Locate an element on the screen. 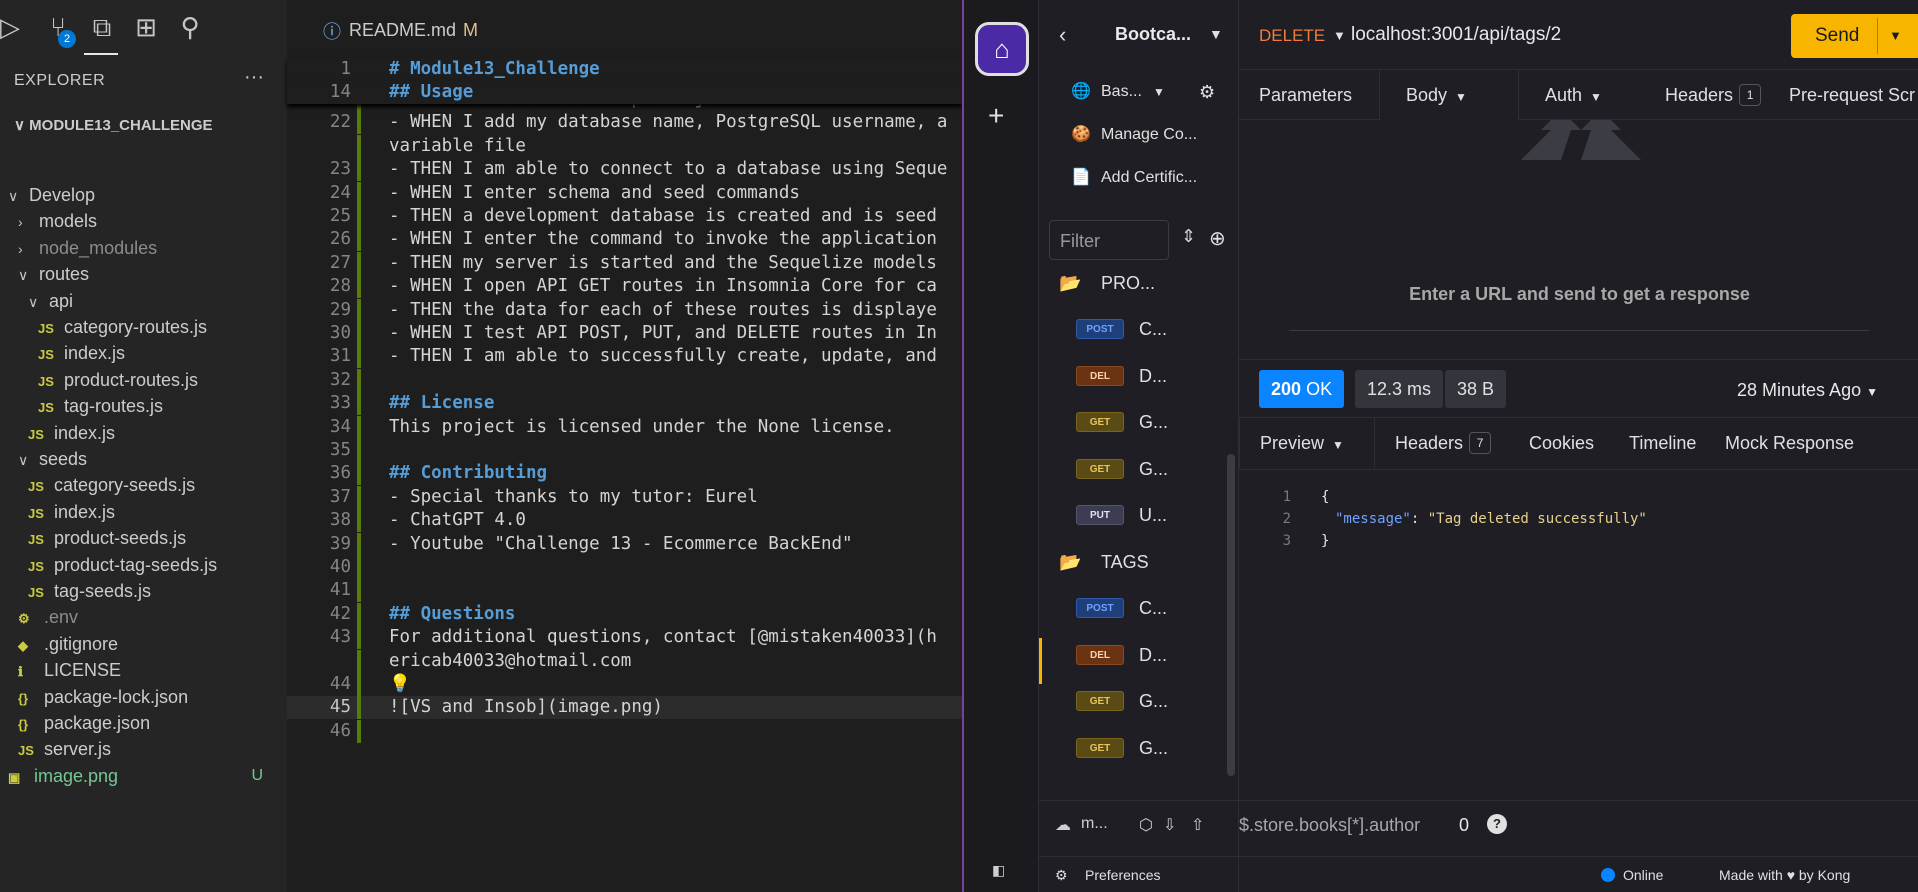  code-line: 32 is located at coordinates (624, 380).